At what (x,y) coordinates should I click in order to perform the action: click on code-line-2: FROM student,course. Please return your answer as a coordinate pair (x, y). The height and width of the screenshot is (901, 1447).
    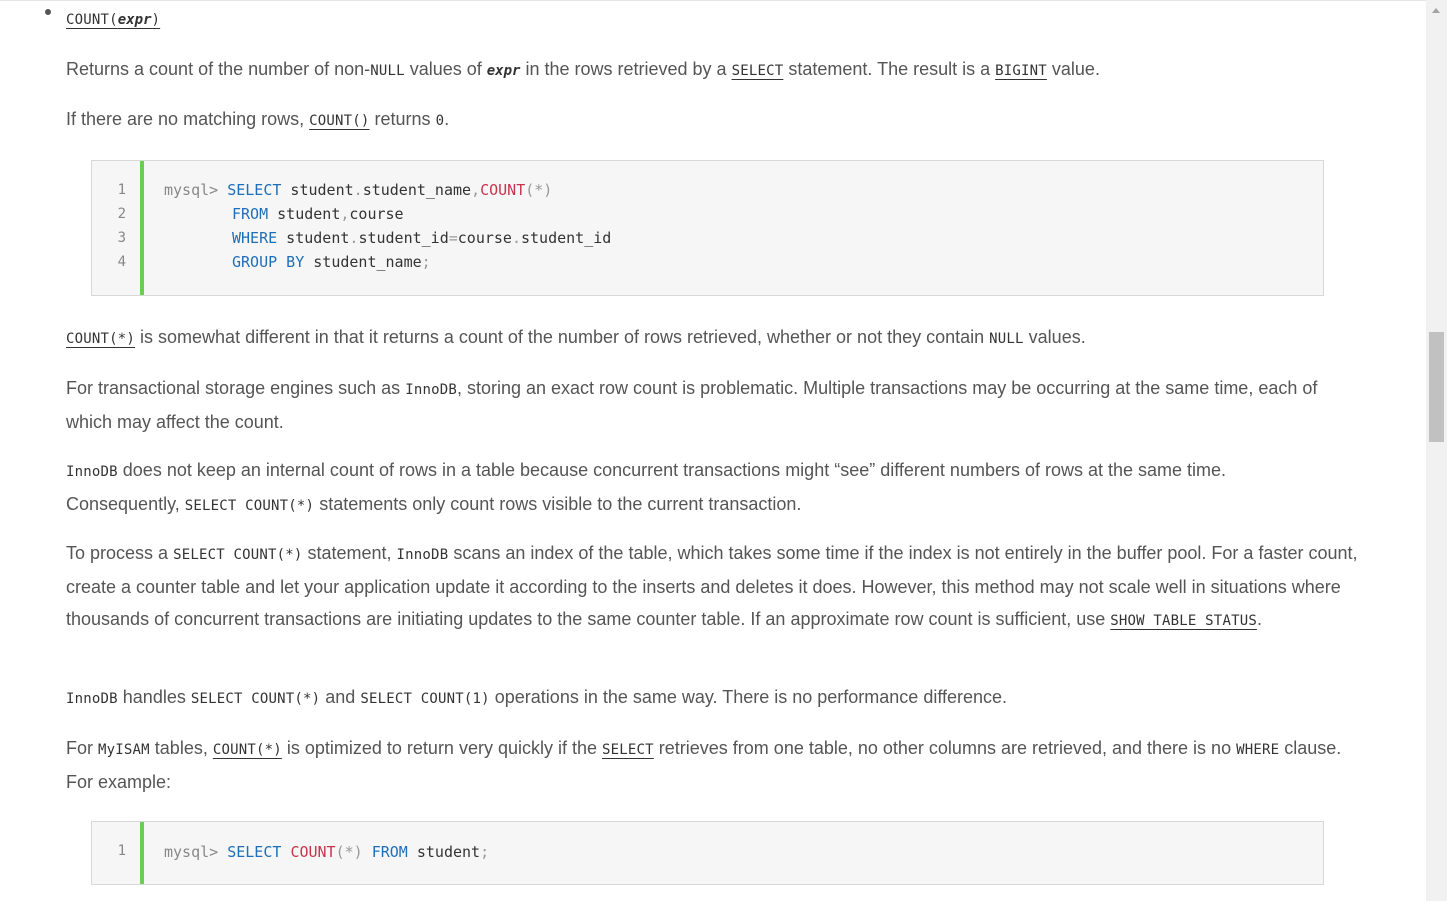
    Looking at the image, I should click on (318, 214).